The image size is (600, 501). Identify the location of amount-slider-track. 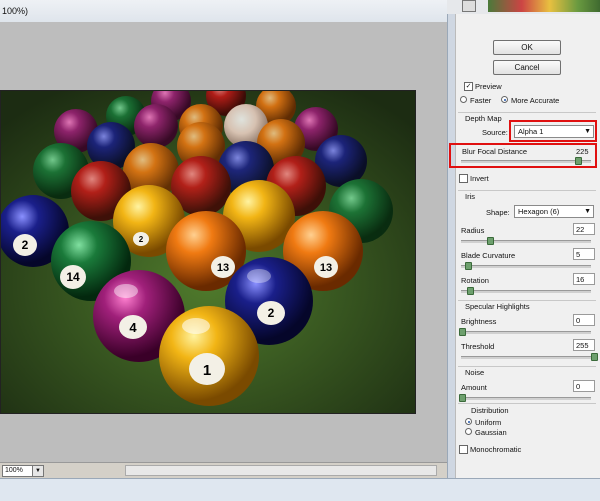
(526, 398).